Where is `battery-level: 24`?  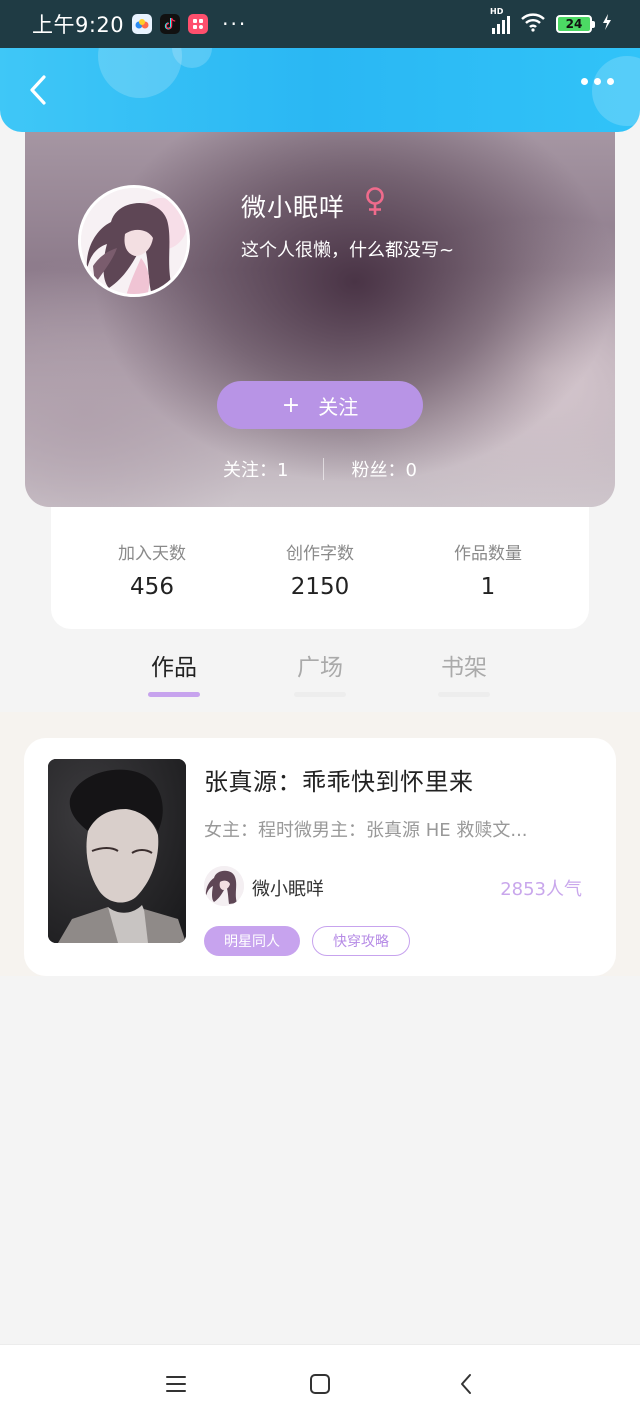 battery-level: 24 is located at coordinates (574, 24).